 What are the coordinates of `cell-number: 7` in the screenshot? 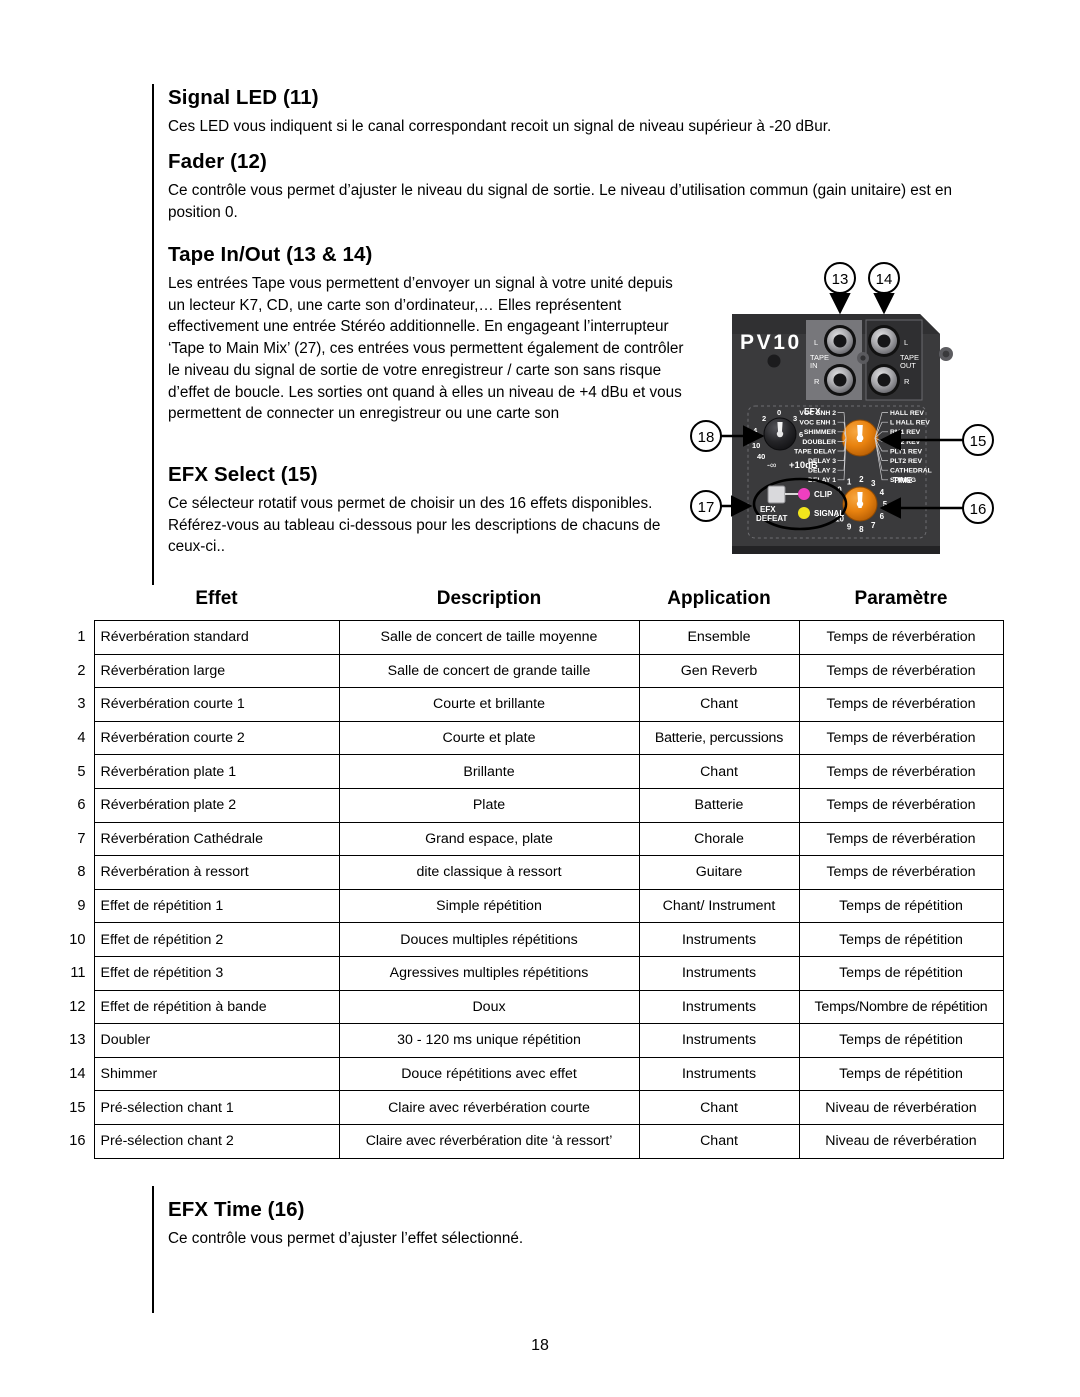 It's located at (81, 838).